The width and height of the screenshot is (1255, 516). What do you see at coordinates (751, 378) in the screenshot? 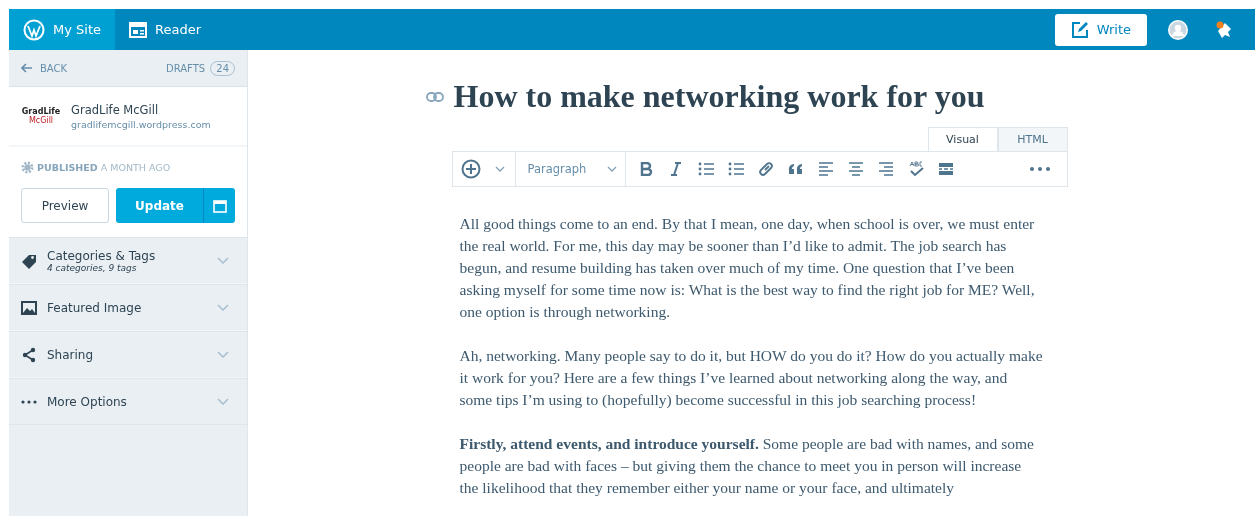
I see `body-paragraph: Ah, networking. Many people say to do it, but HOW do you do it? How do you actually make it work for you? Here are a few things I’ve learned about networking along the way, and some tips I’m using to (hopefully) become successful in this job searching process!` at bounding box center [751, 378].